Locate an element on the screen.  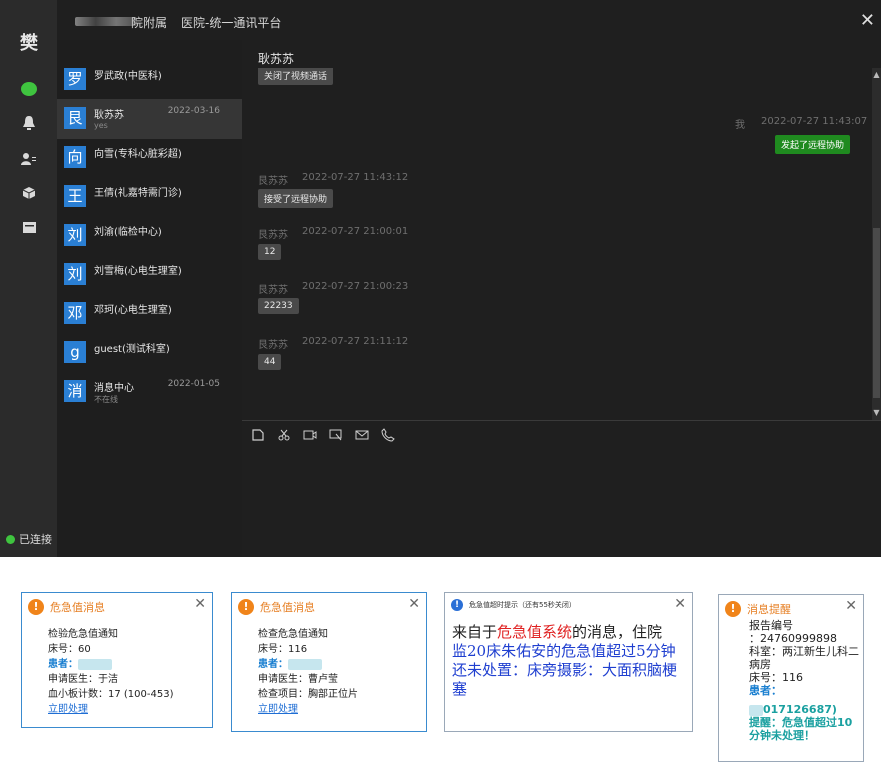
contact-item: 邓邓珂(心电生理室) is located at coordinates (149, 314).